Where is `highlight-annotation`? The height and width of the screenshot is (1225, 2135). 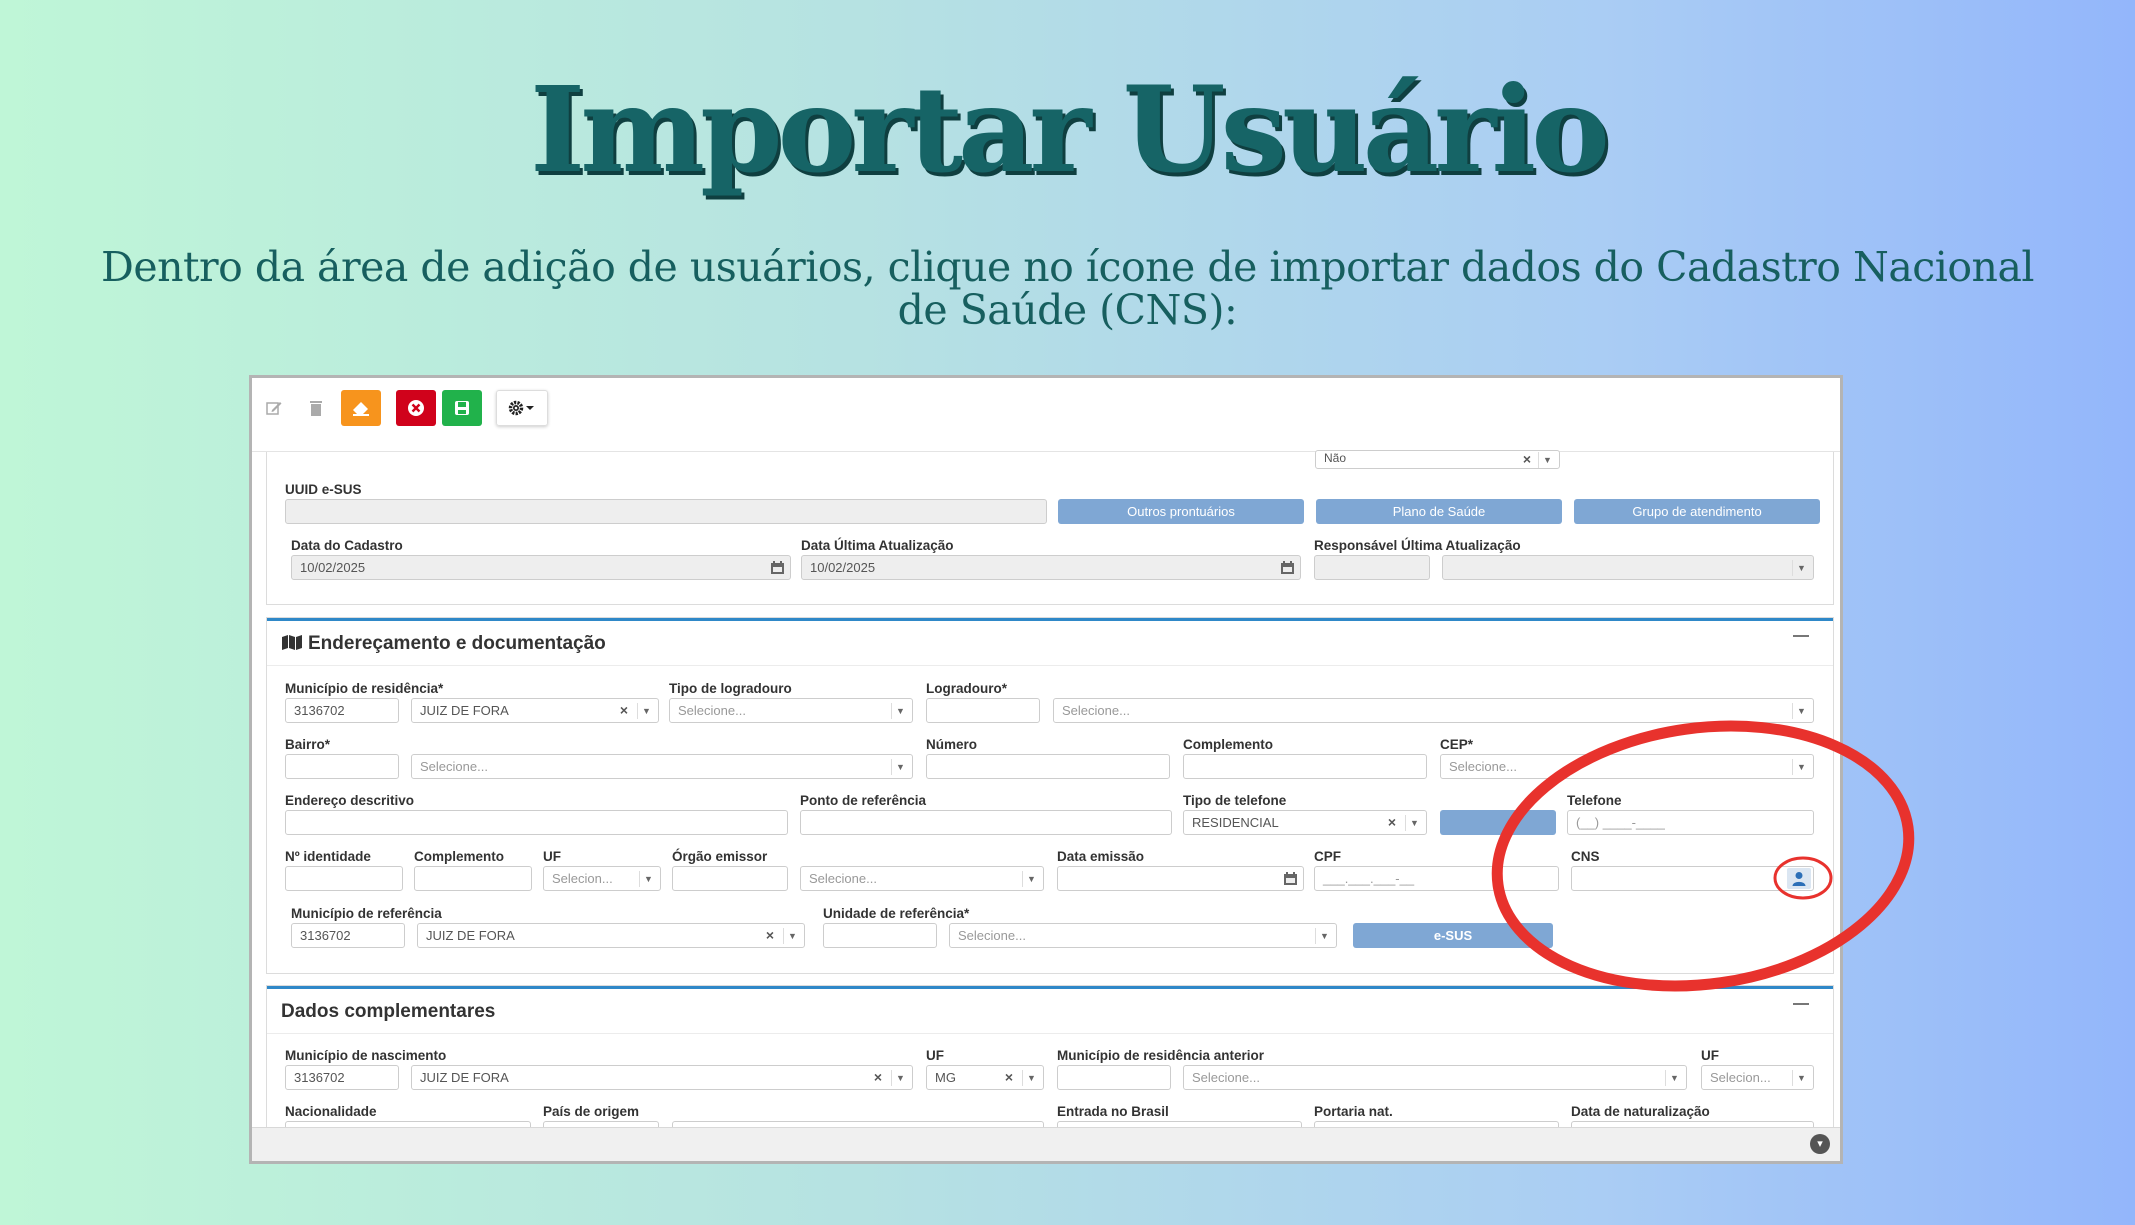 highlight-annotation is located at coordinates (1703, 856).